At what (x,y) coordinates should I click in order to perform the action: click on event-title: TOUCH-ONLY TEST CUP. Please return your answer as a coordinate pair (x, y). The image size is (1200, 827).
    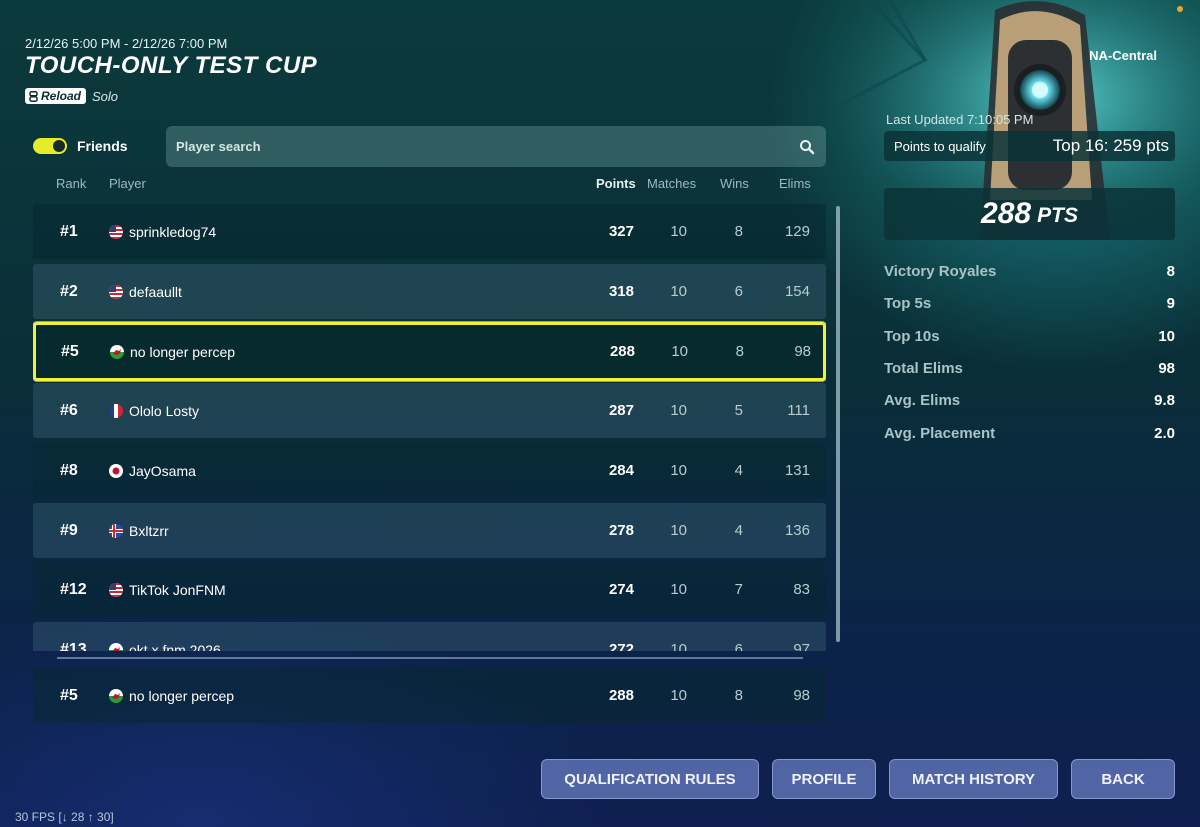
    Looking at the image, I should click on (171, 65).